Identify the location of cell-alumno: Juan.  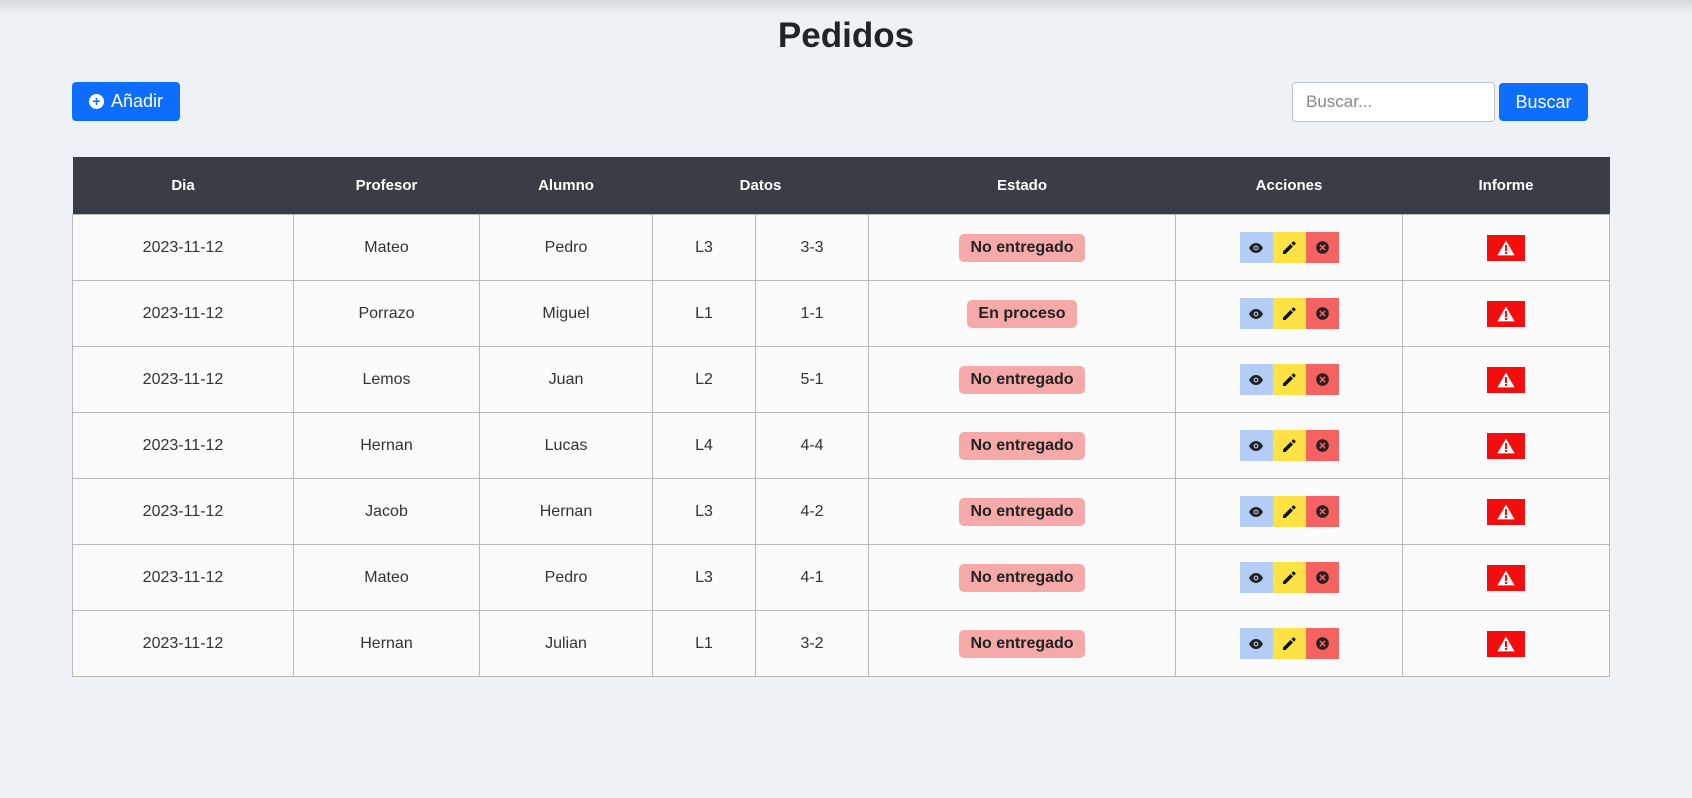
(566, 379).